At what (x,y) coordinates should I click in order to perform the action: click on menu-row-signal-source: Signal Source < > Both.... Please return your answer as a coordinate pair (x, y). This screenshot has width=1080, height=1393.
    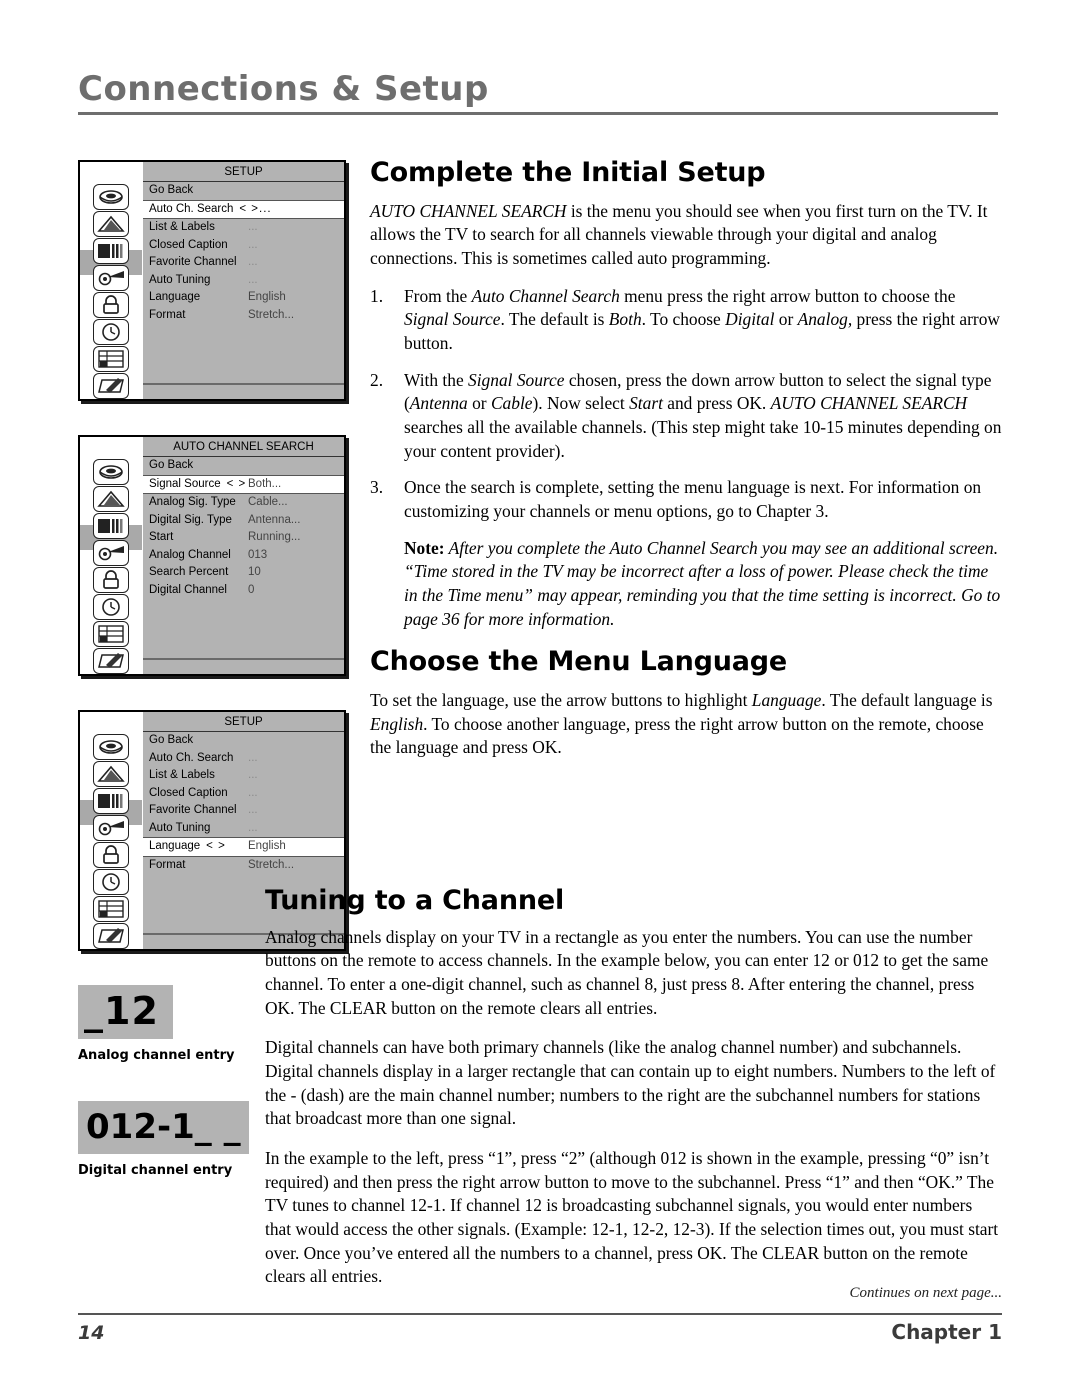
    Looking at the image, I should click on (243, 484).